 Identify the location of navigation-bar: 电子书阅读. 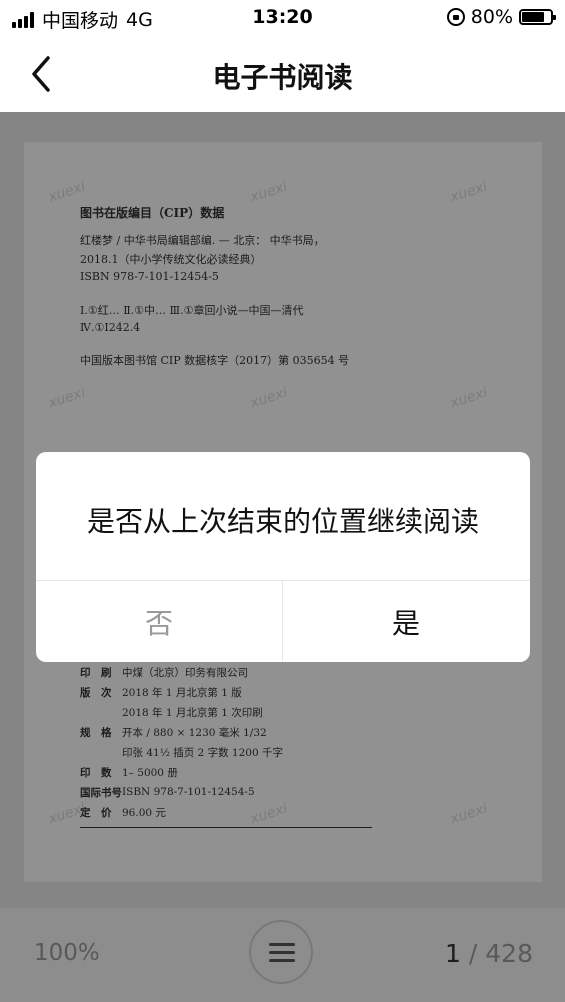
(282, 75).